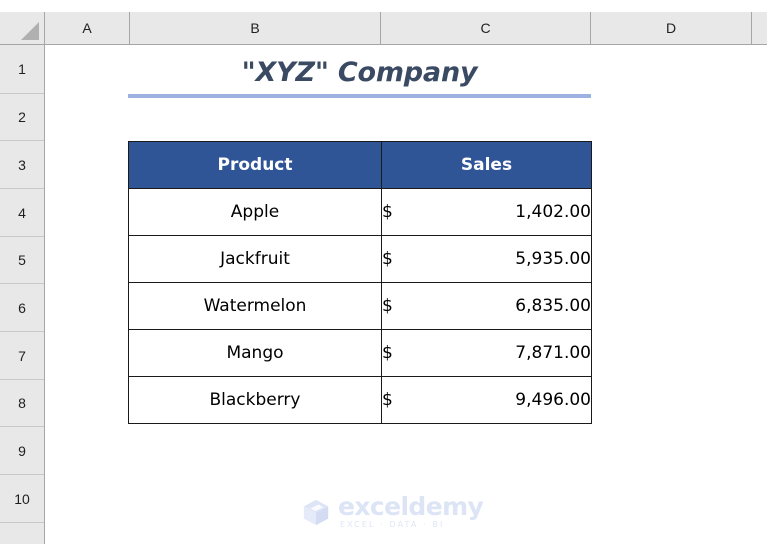 This screenshot has height=544, width=767. What do you see at coordinates (255, 259) in the screenshot?
I see `cell-product: Jackfruit` at bounding box center [255, 259].